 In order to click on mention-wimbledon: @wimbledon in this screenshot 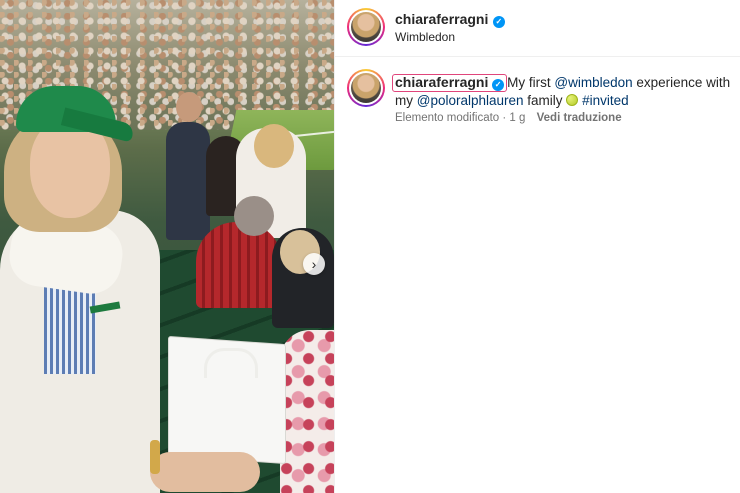, I will do `click(593, 82)`.